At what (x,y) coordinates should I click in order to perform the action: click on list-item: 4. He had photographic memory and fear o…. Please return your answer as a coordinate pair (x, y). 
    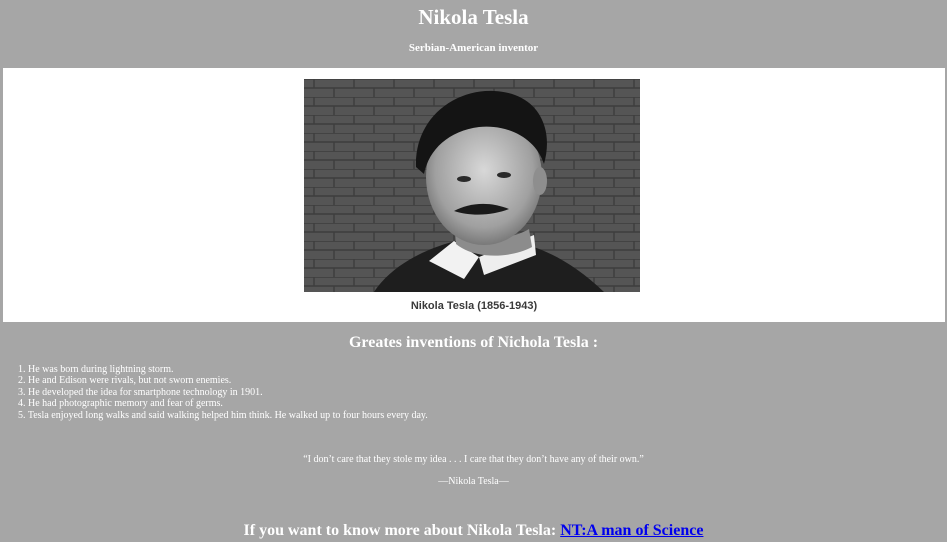
    Looking at the image, I should click on (120, 404).